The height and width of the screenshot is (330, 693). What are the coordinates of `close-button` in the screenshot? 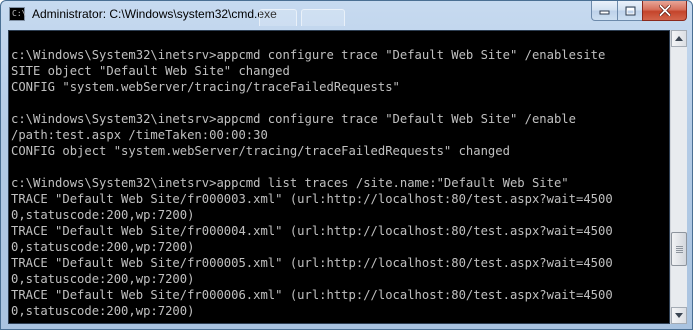 It's located at (664, 11).